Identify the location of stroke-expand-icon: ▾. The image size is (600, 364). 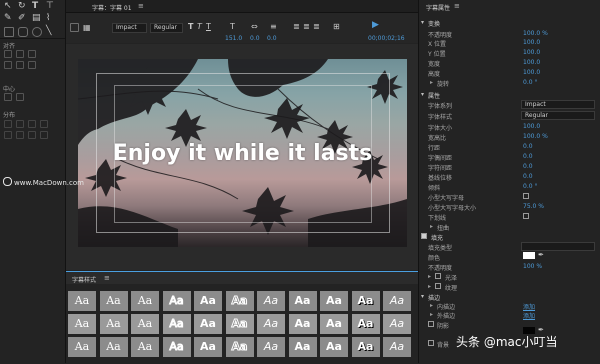
(422, 296).